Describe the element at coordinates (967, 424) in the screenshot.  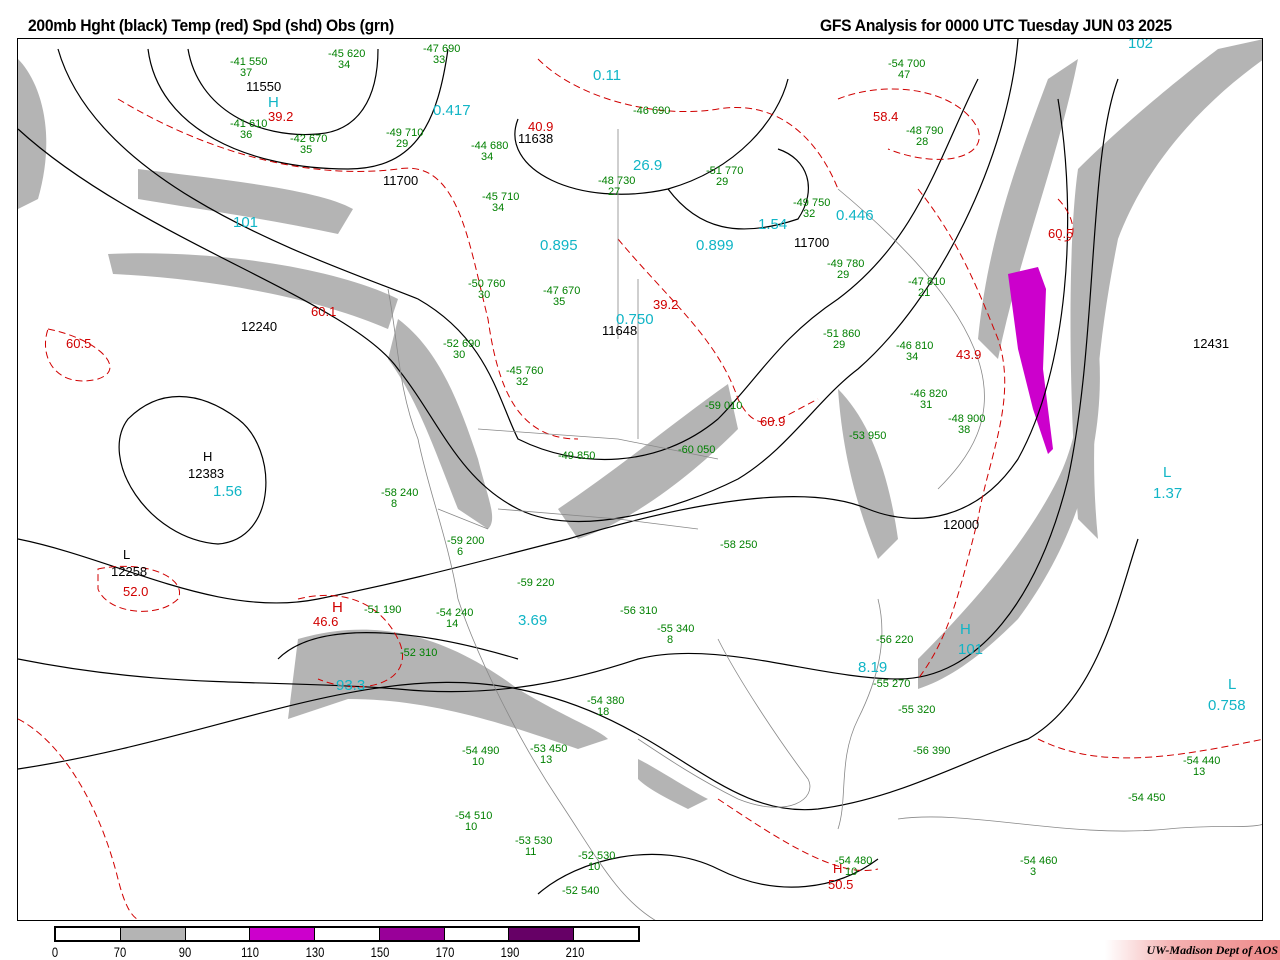
I see `station-obs: -48 900 38` at that location.